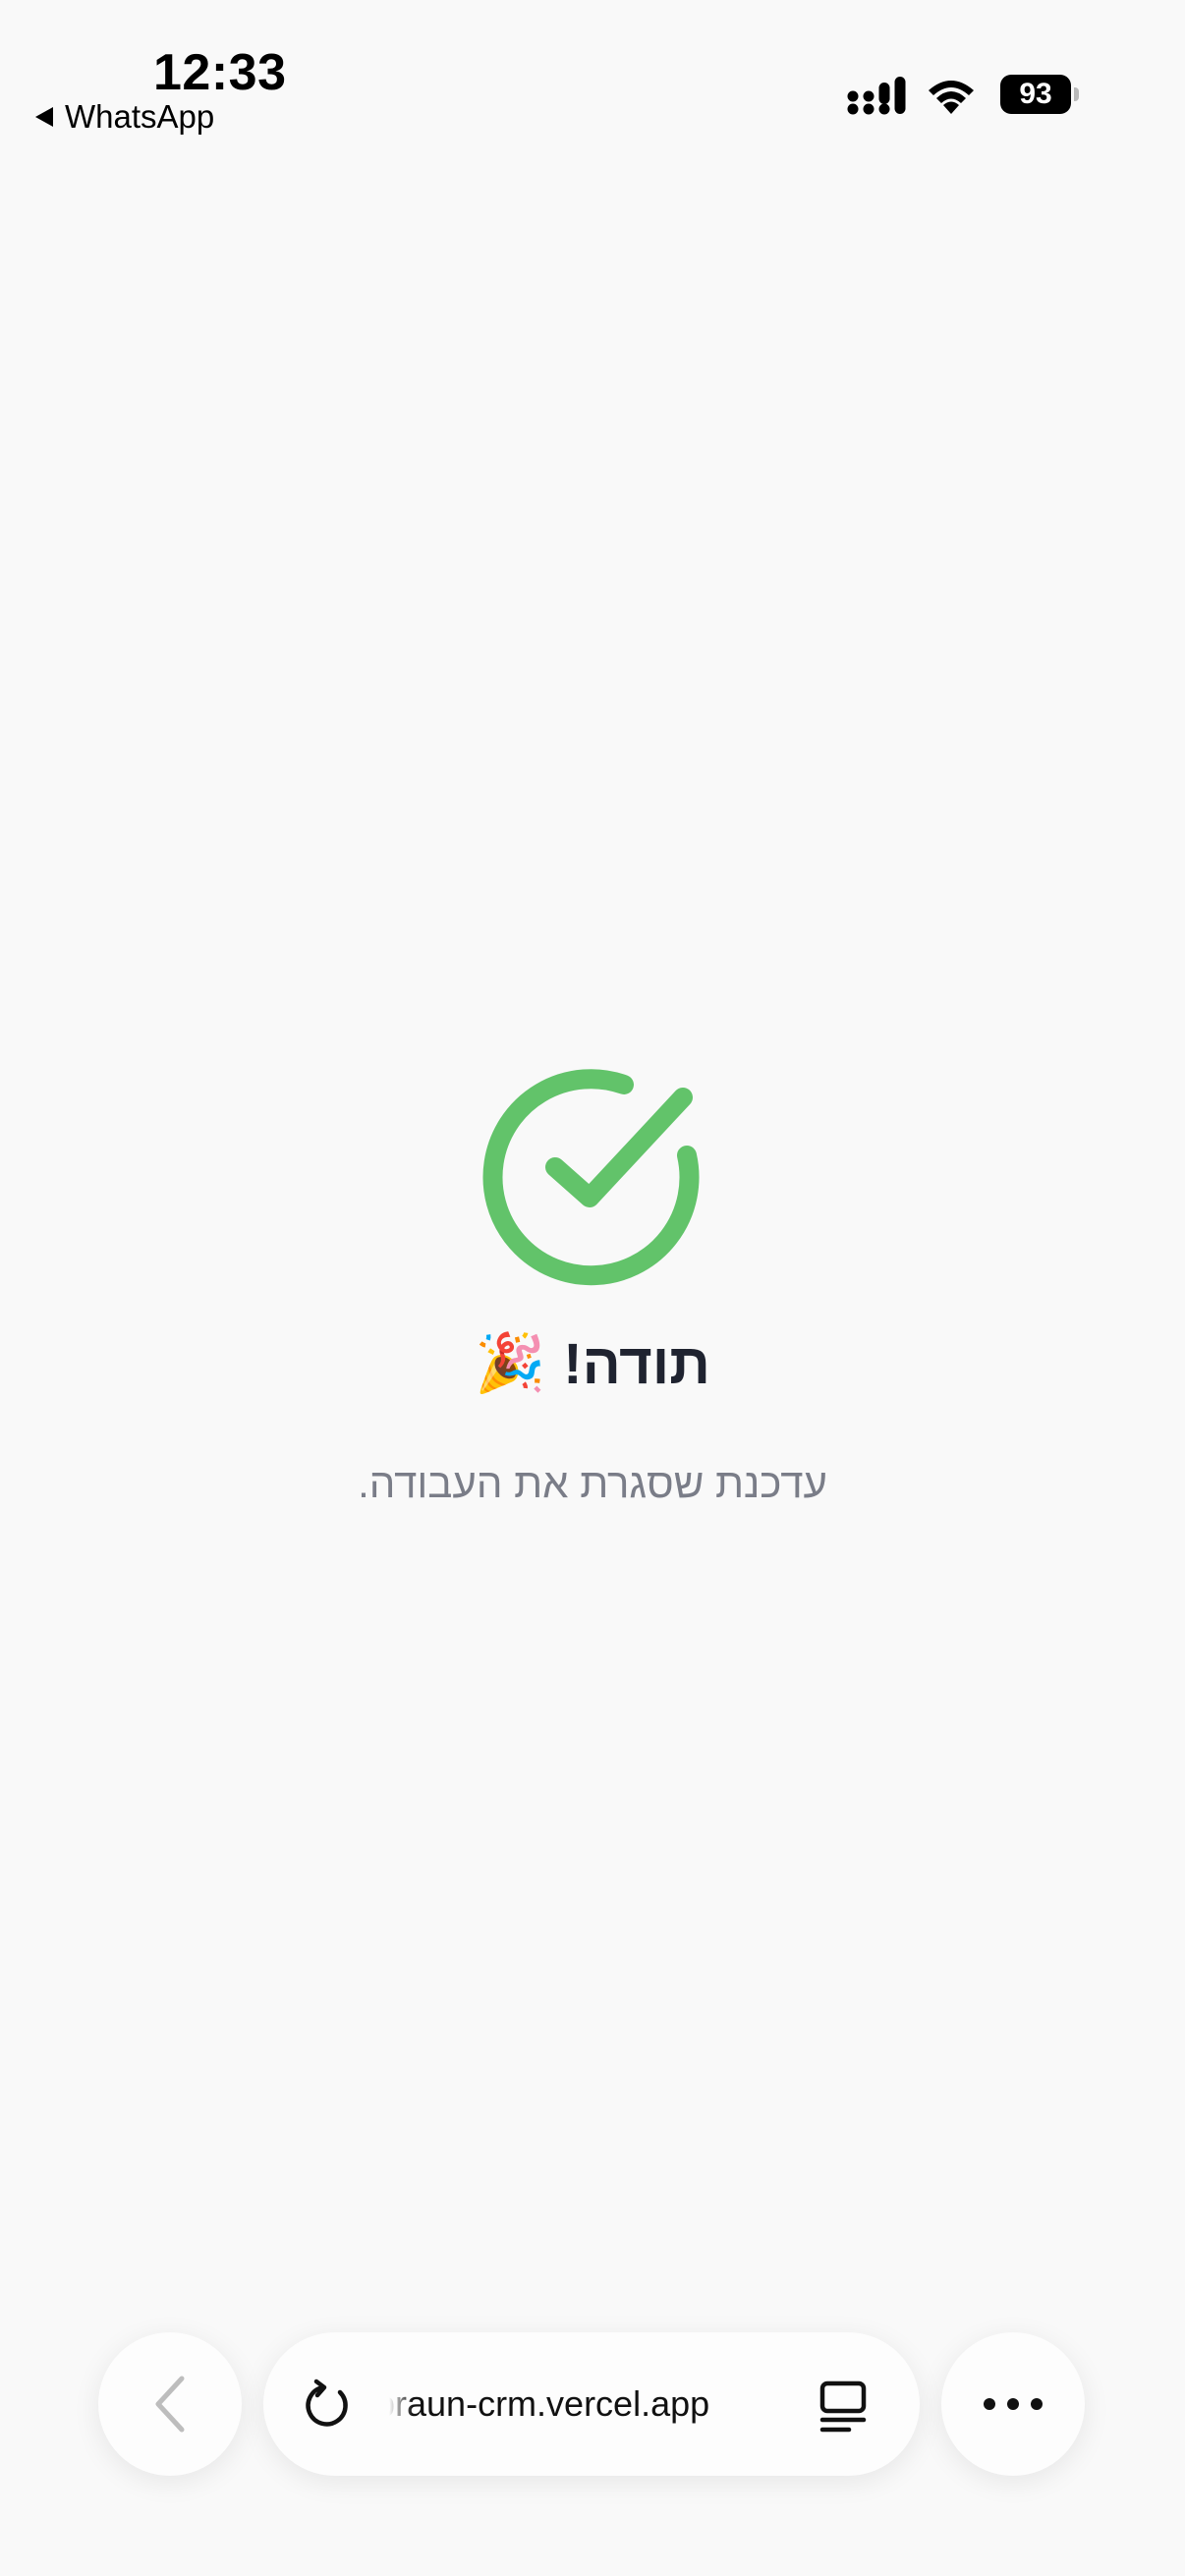 This screenshot has width=1185, height=2576. Describe the element at coordinates (877, 96) in the screenshot. I see `cellular-signal-icon` at that location.